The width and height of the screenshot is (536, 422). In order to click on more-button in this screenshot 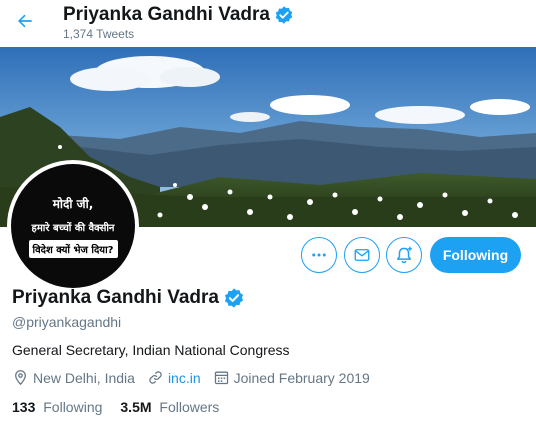, I will do `click(319, 255)`.